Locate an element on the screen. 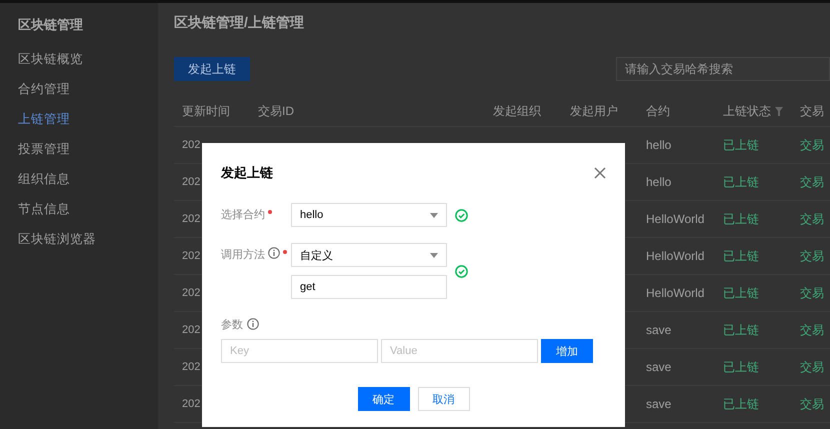  select-field: hello is located at coordinates (369, 215).